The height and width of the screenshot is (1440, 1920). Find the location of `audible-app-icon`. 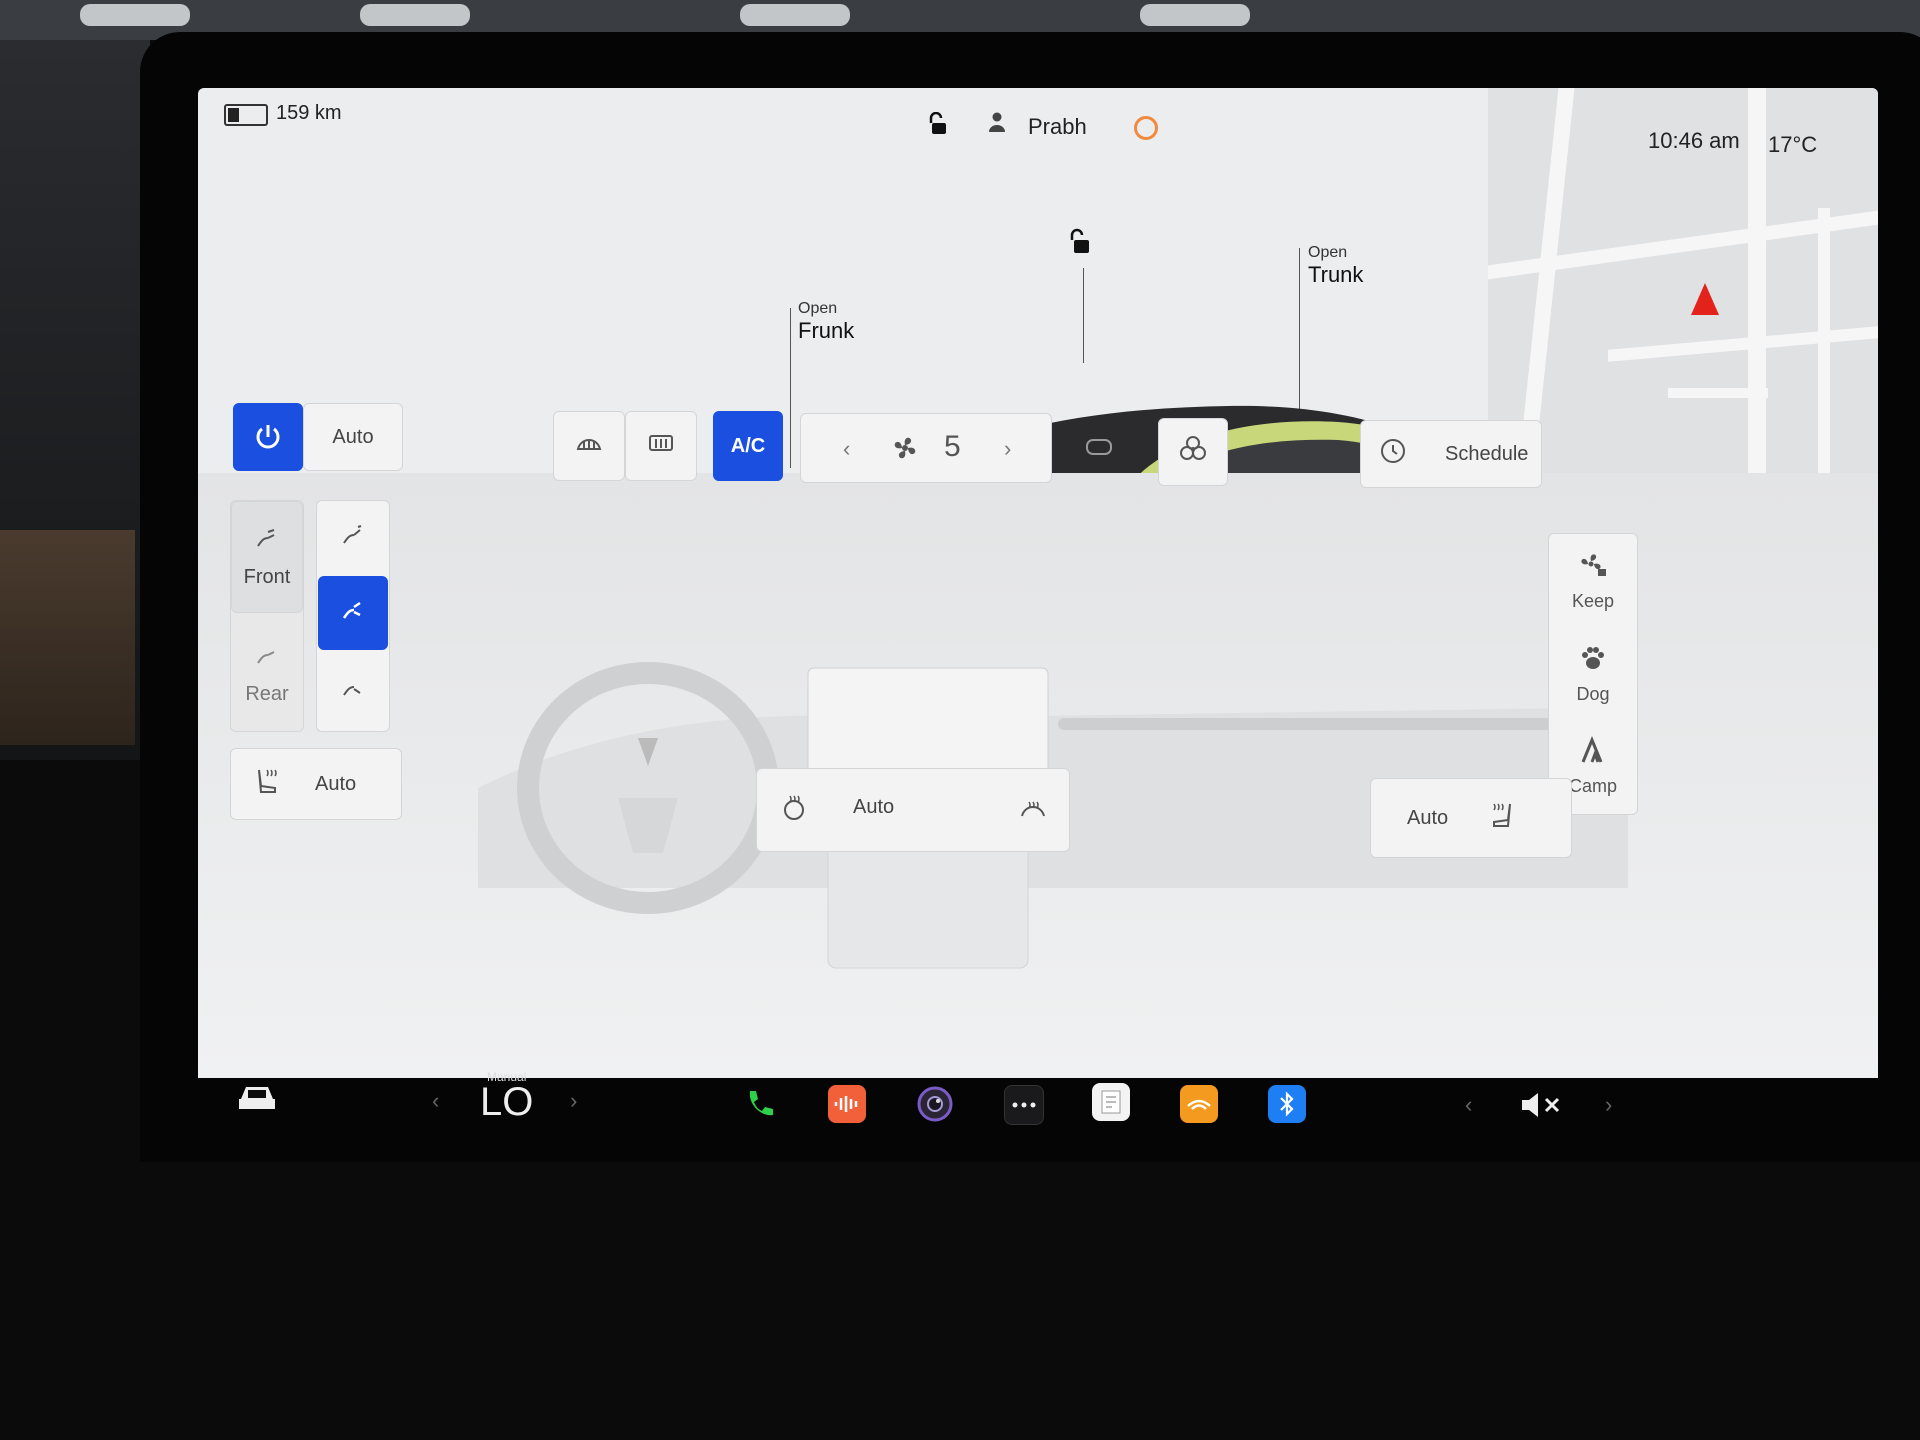

audible-app-icon is located at coordinates (1199, 1104).